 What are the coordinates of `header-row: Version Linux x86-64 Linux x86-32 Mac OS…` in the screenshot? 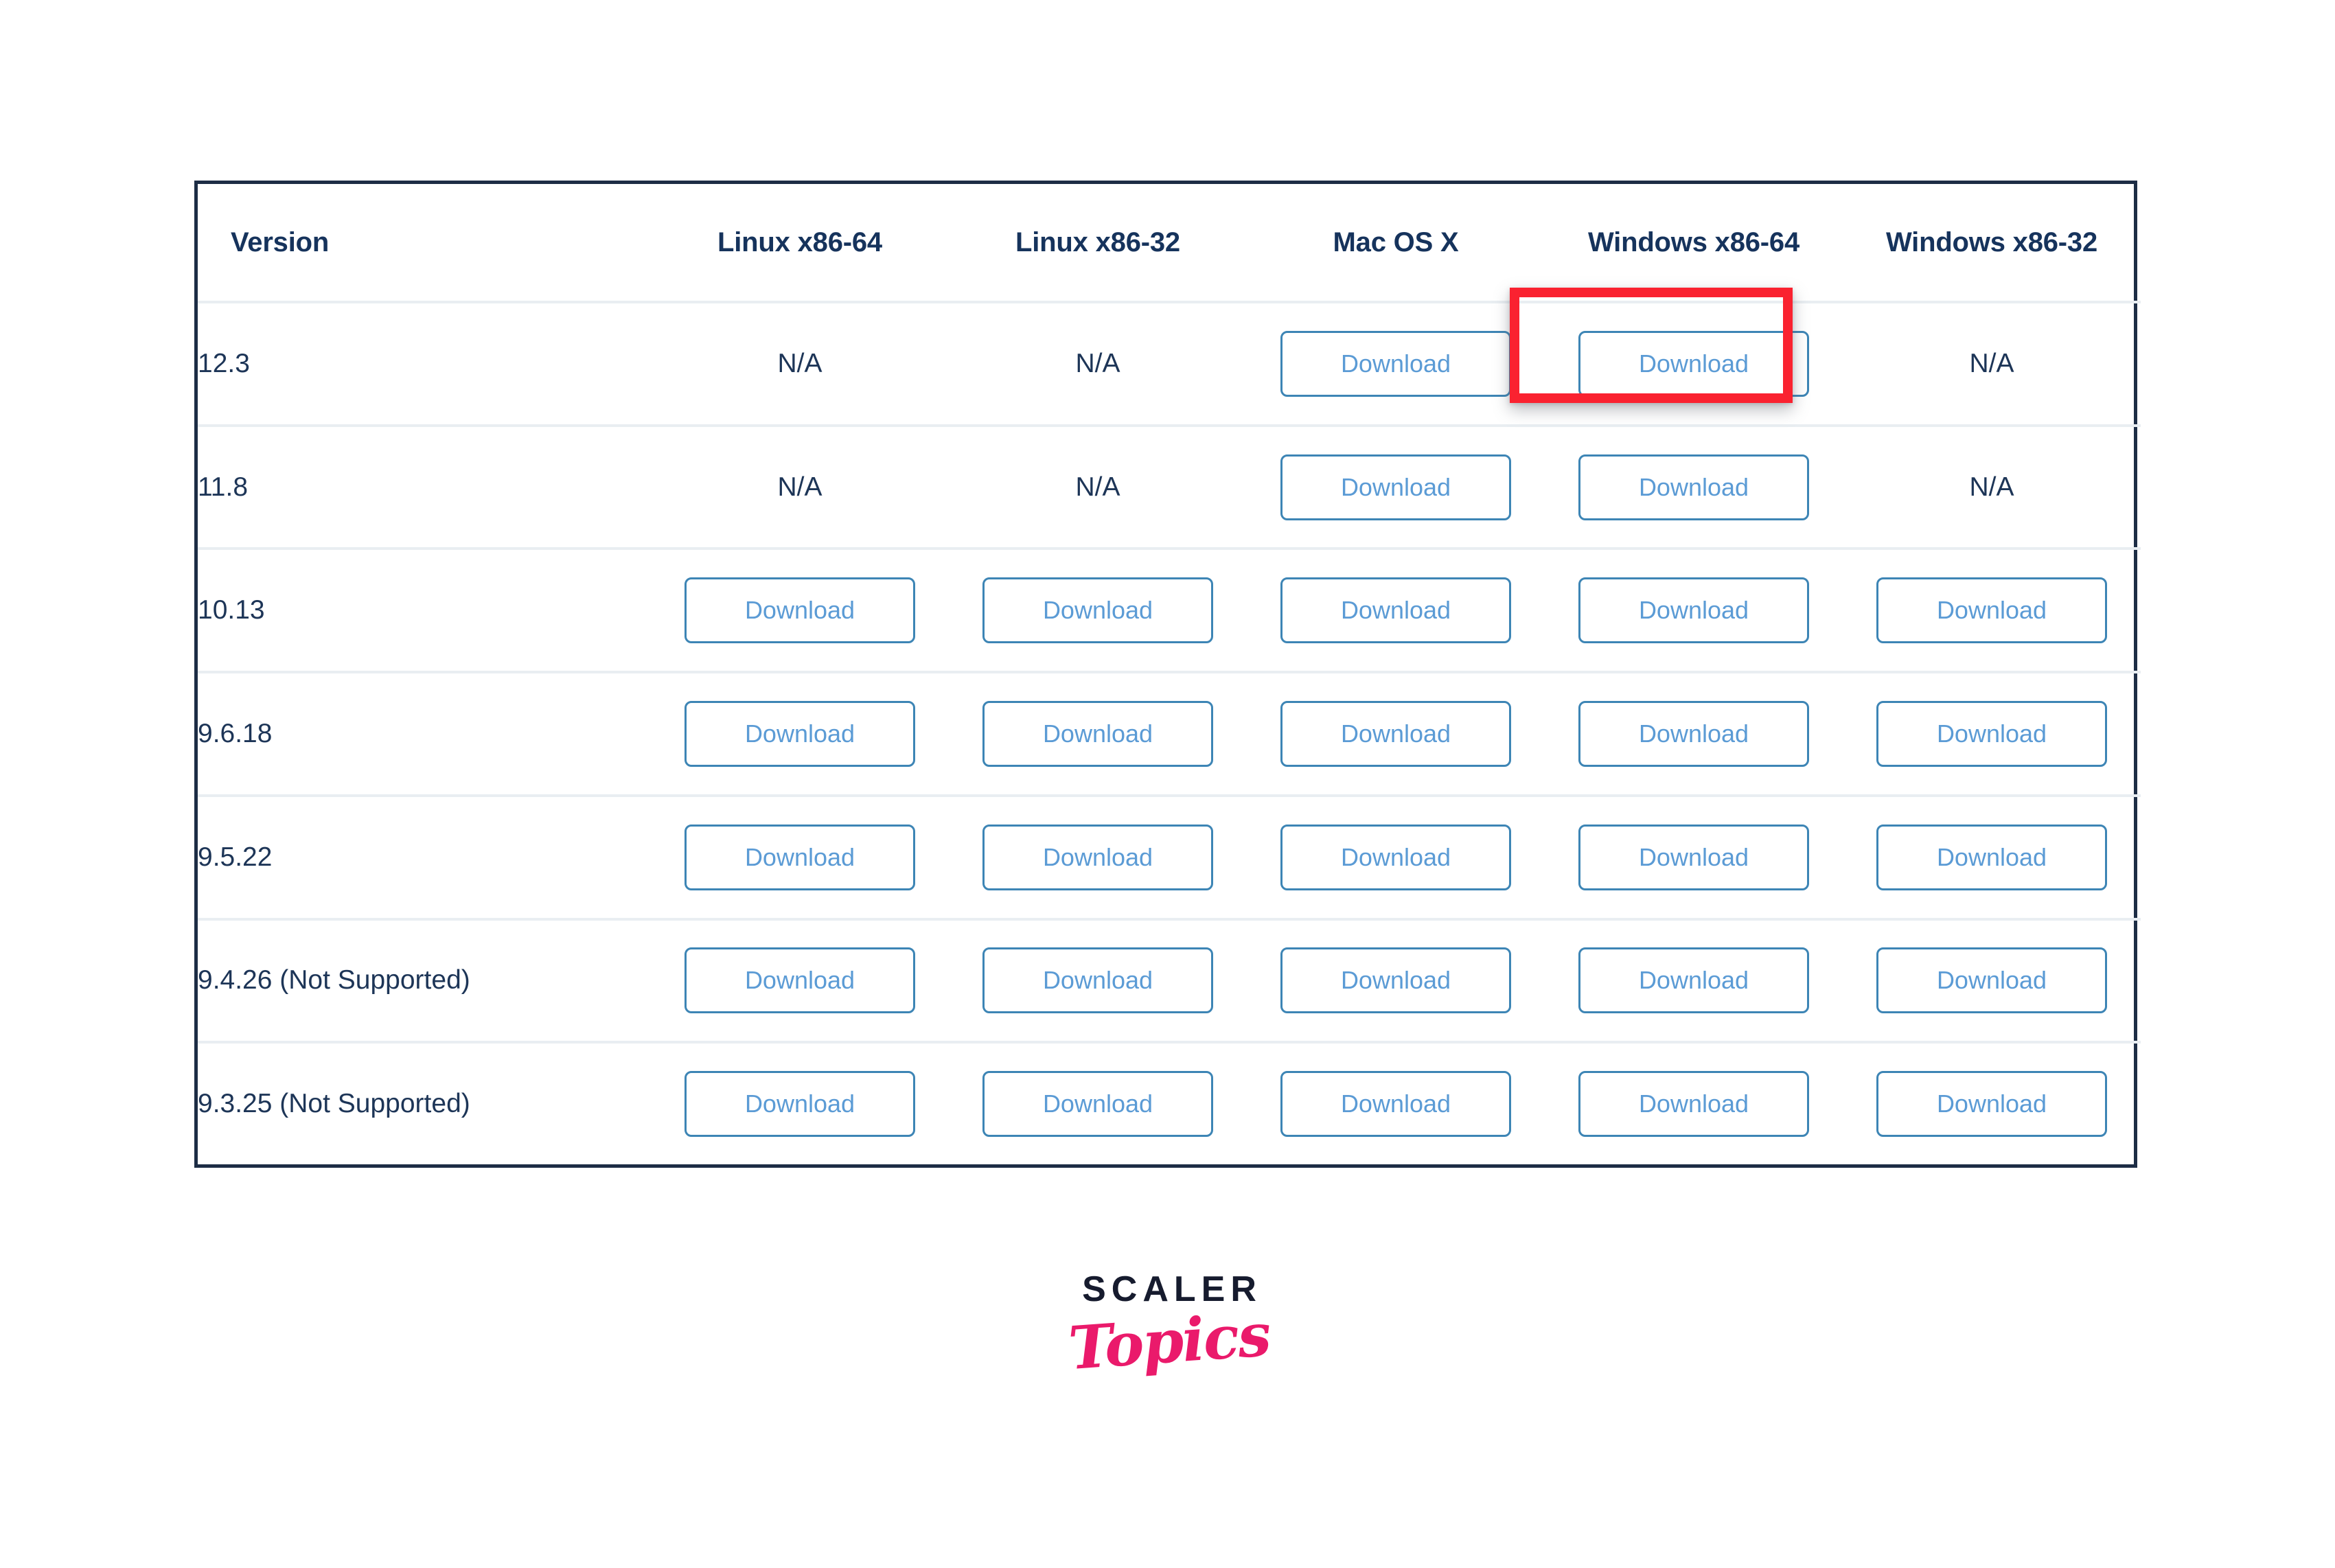 It's located at (1169, 243).